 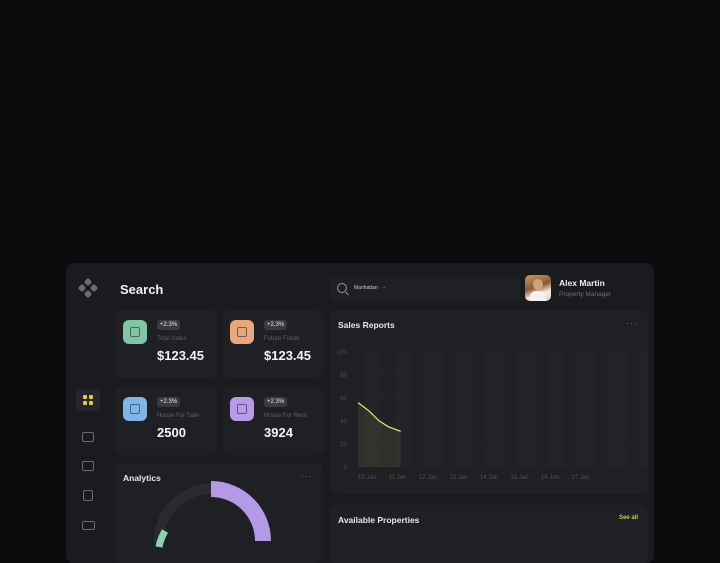 What do you see at coordinates (342, 353) in the screenshot?
I see `y-tick-label: 100` at bounding box center [342, 353].